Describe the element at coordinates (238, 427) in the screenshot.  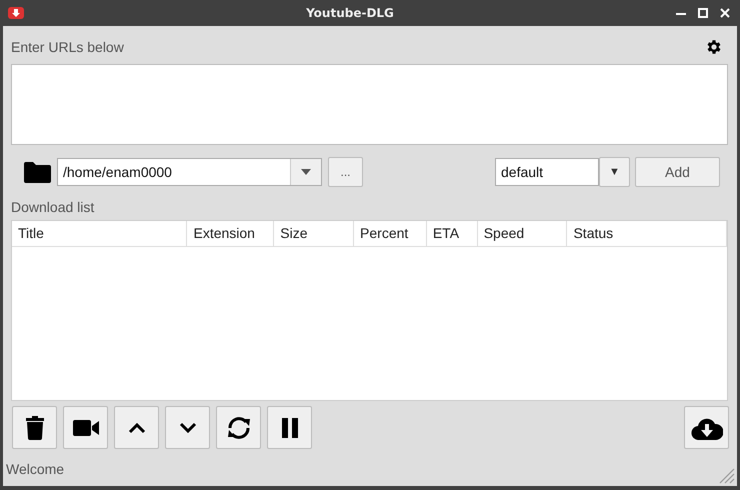
I see `reload-button` at that location.